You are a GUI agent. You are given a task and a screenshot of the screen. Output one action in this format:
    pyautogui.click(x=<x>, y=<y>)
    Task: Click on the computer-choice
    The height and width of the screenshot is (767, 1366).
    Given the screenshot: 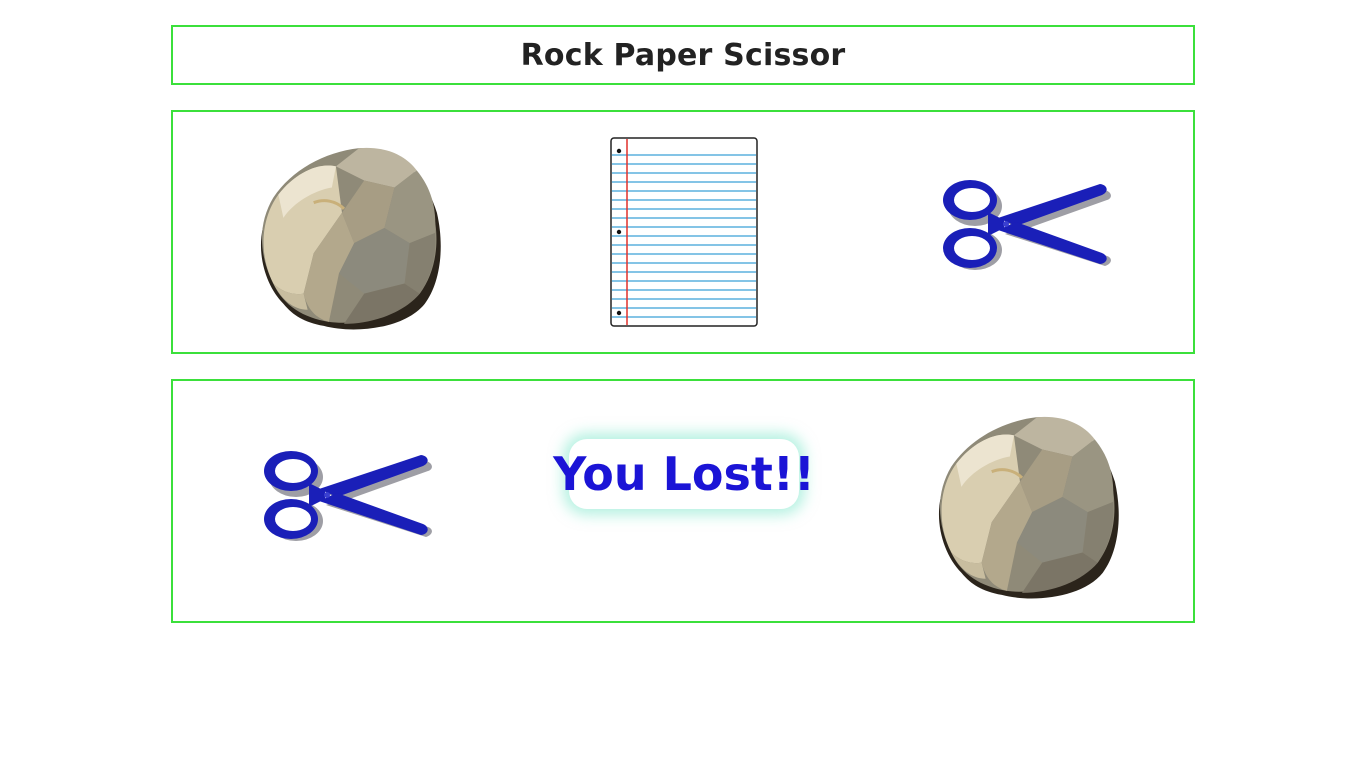 What is the action you would take?
    pyautogui.click(x=1022, y=502)
    